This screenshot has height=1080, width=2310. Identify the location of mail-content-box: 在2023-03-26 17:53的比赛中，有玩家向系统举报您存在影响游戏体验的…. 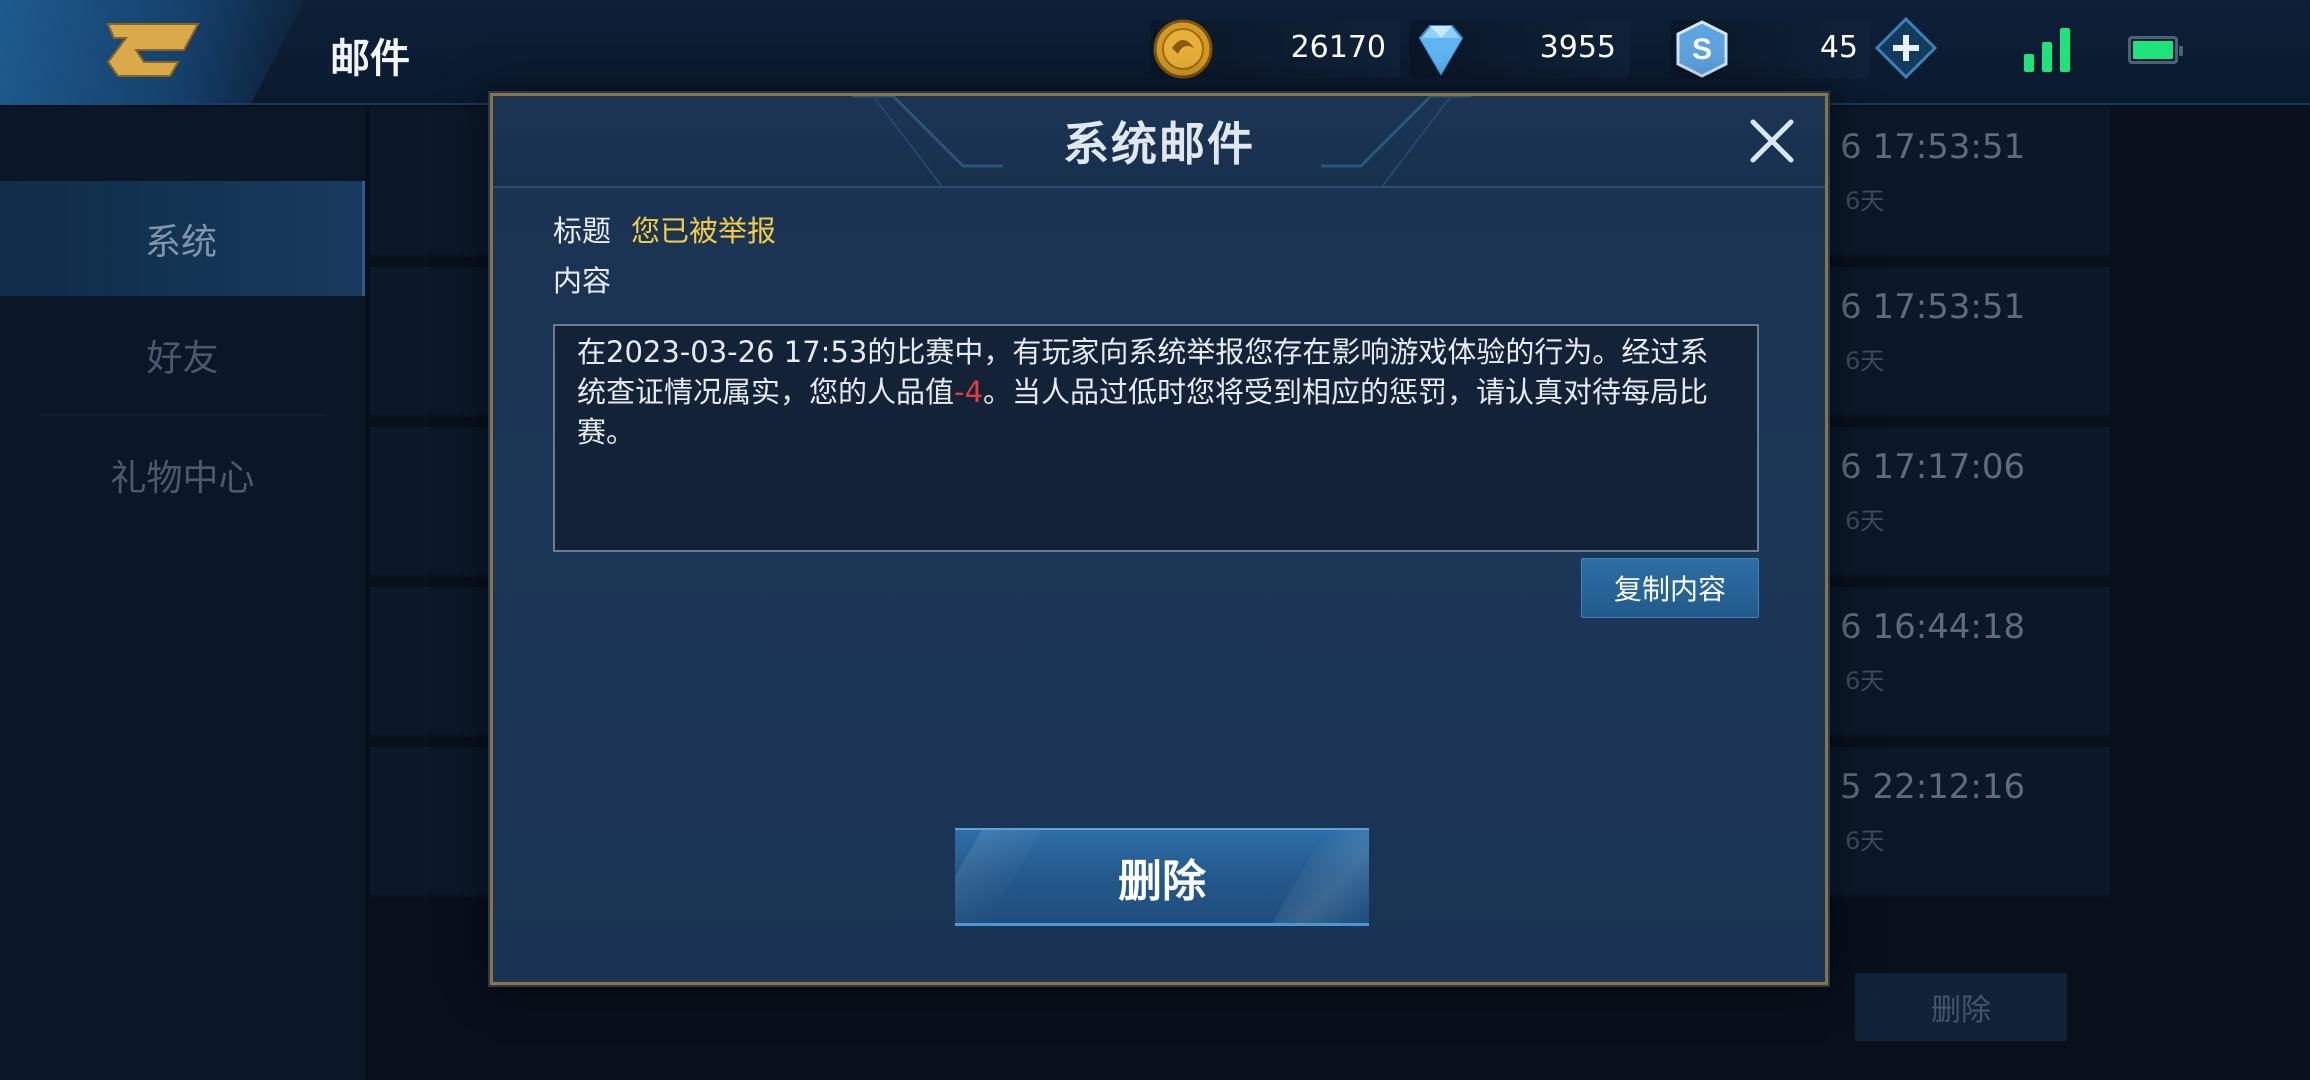
(1156, 438).